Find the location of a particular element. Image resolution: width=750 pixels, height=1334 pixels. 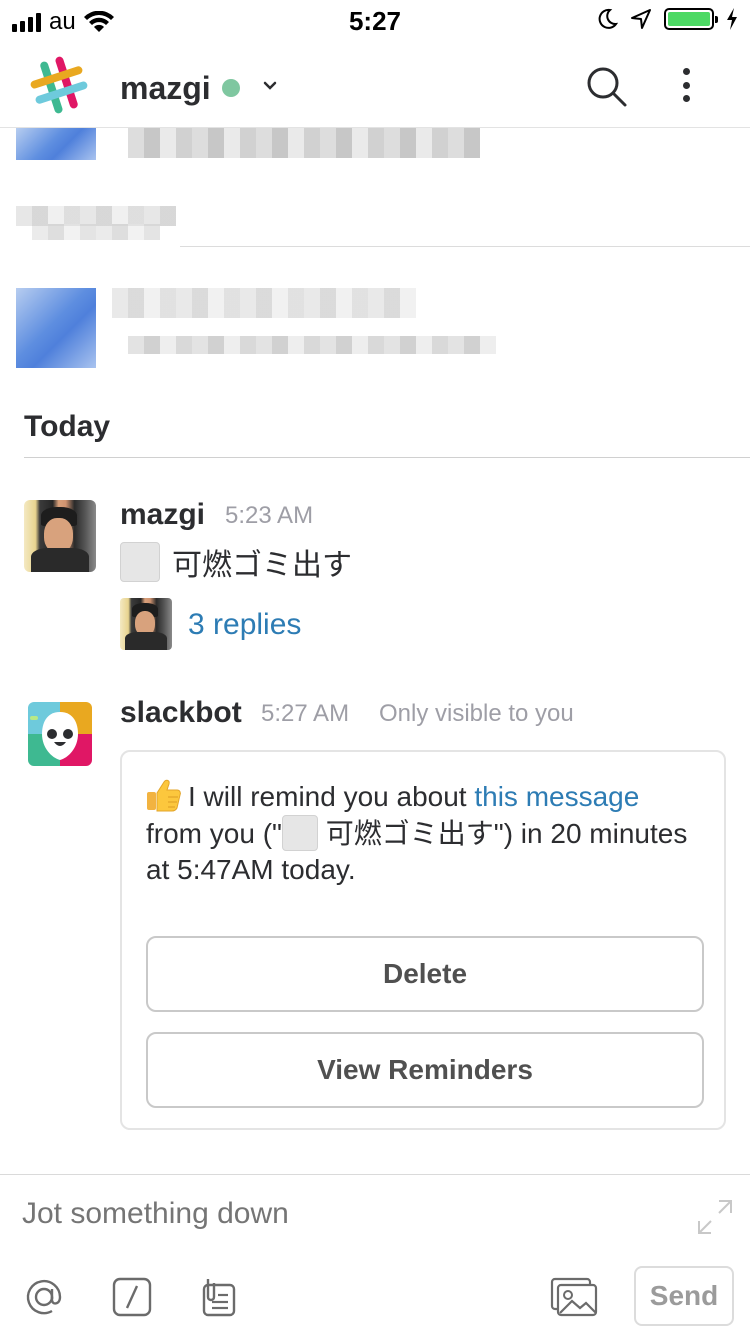

expand-icon is located at coordinates (715, 1217).